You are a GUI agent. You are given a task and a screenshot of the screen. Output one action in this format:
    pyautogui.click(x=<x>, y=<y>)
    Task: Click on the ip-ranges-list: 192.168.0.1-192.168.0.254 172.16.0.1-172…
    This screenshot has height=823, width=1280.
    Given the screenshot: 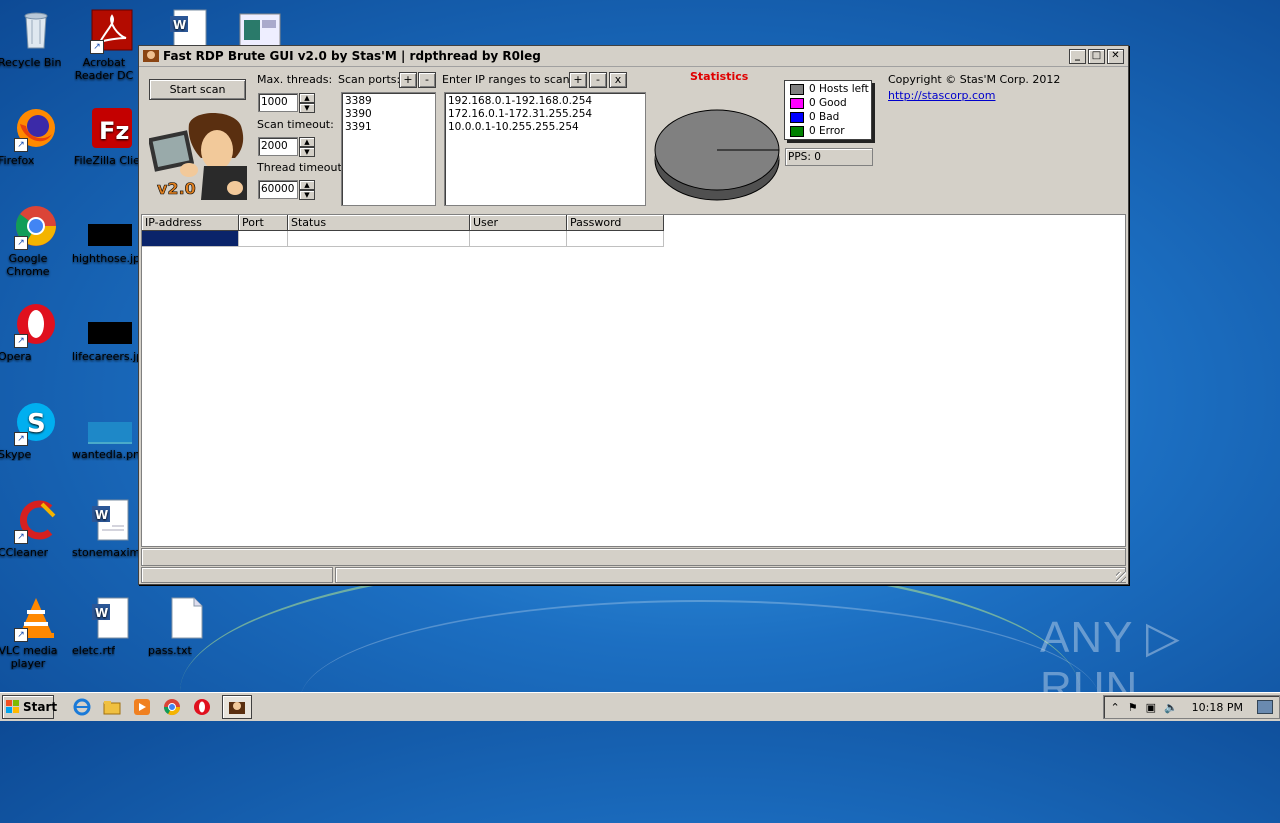 What is the action you would take?
    pyautogui.click(x=545, y=149)
    